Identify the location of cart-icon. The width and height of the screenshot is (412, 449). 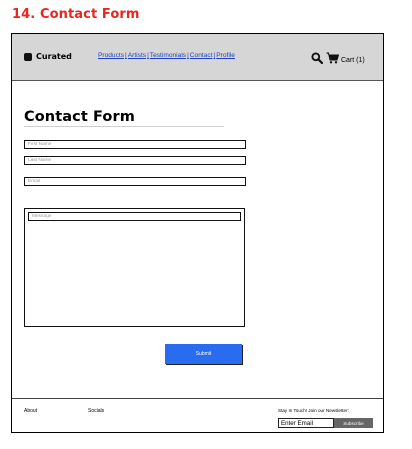
(333, 60).